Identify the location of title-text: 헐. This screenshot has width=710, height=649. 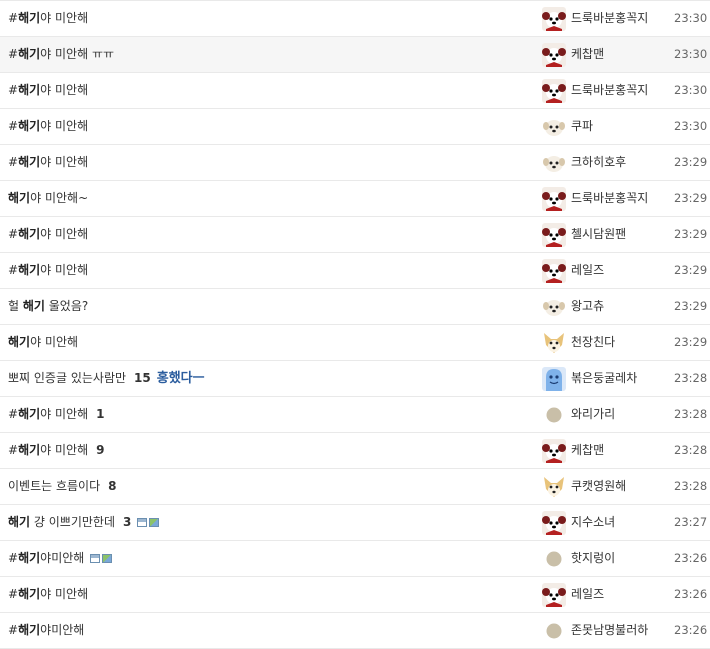
(15, 306).